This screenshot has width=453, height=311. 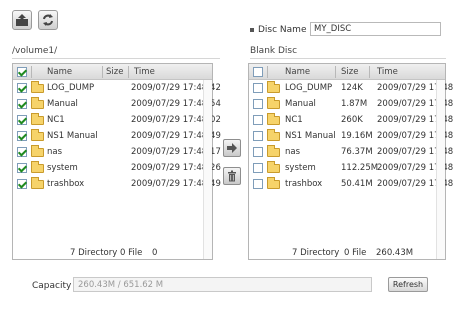 I want to click on disc-table-header: Name Size Time, so click(x=347, y=72).